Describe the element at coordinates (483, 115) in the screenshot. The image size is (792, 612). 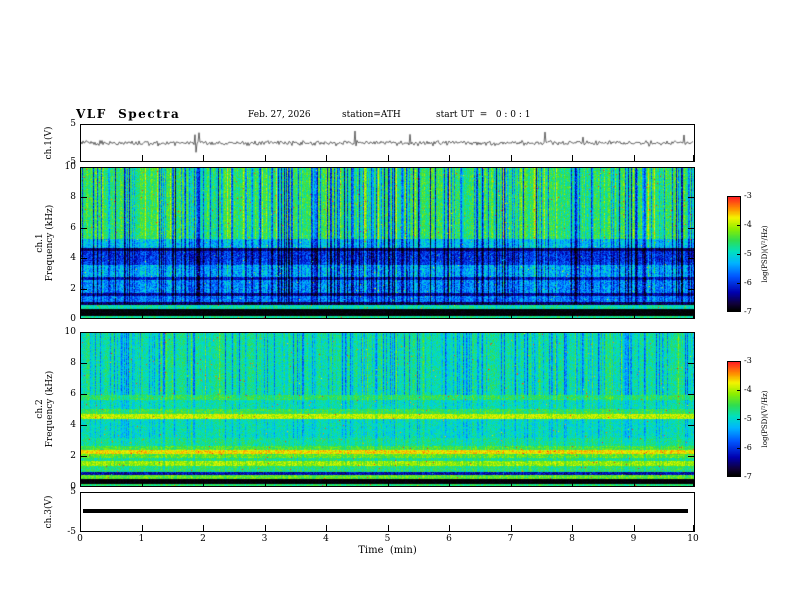
I see `start-ut-label: start UT = 0 : 0 : 1` at that location.